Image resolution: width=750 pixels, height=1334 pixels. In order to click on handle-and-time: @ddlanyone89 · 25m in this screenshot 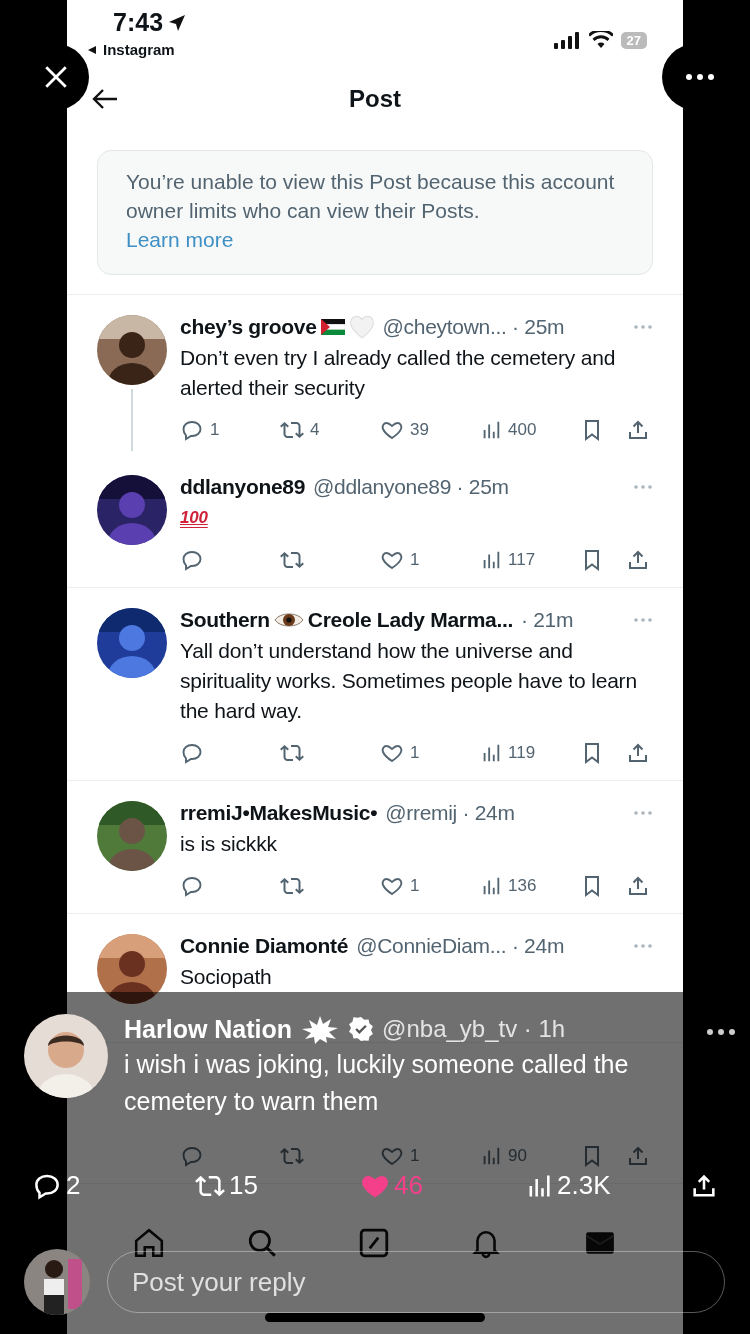, I will do `click(411, 487)`.